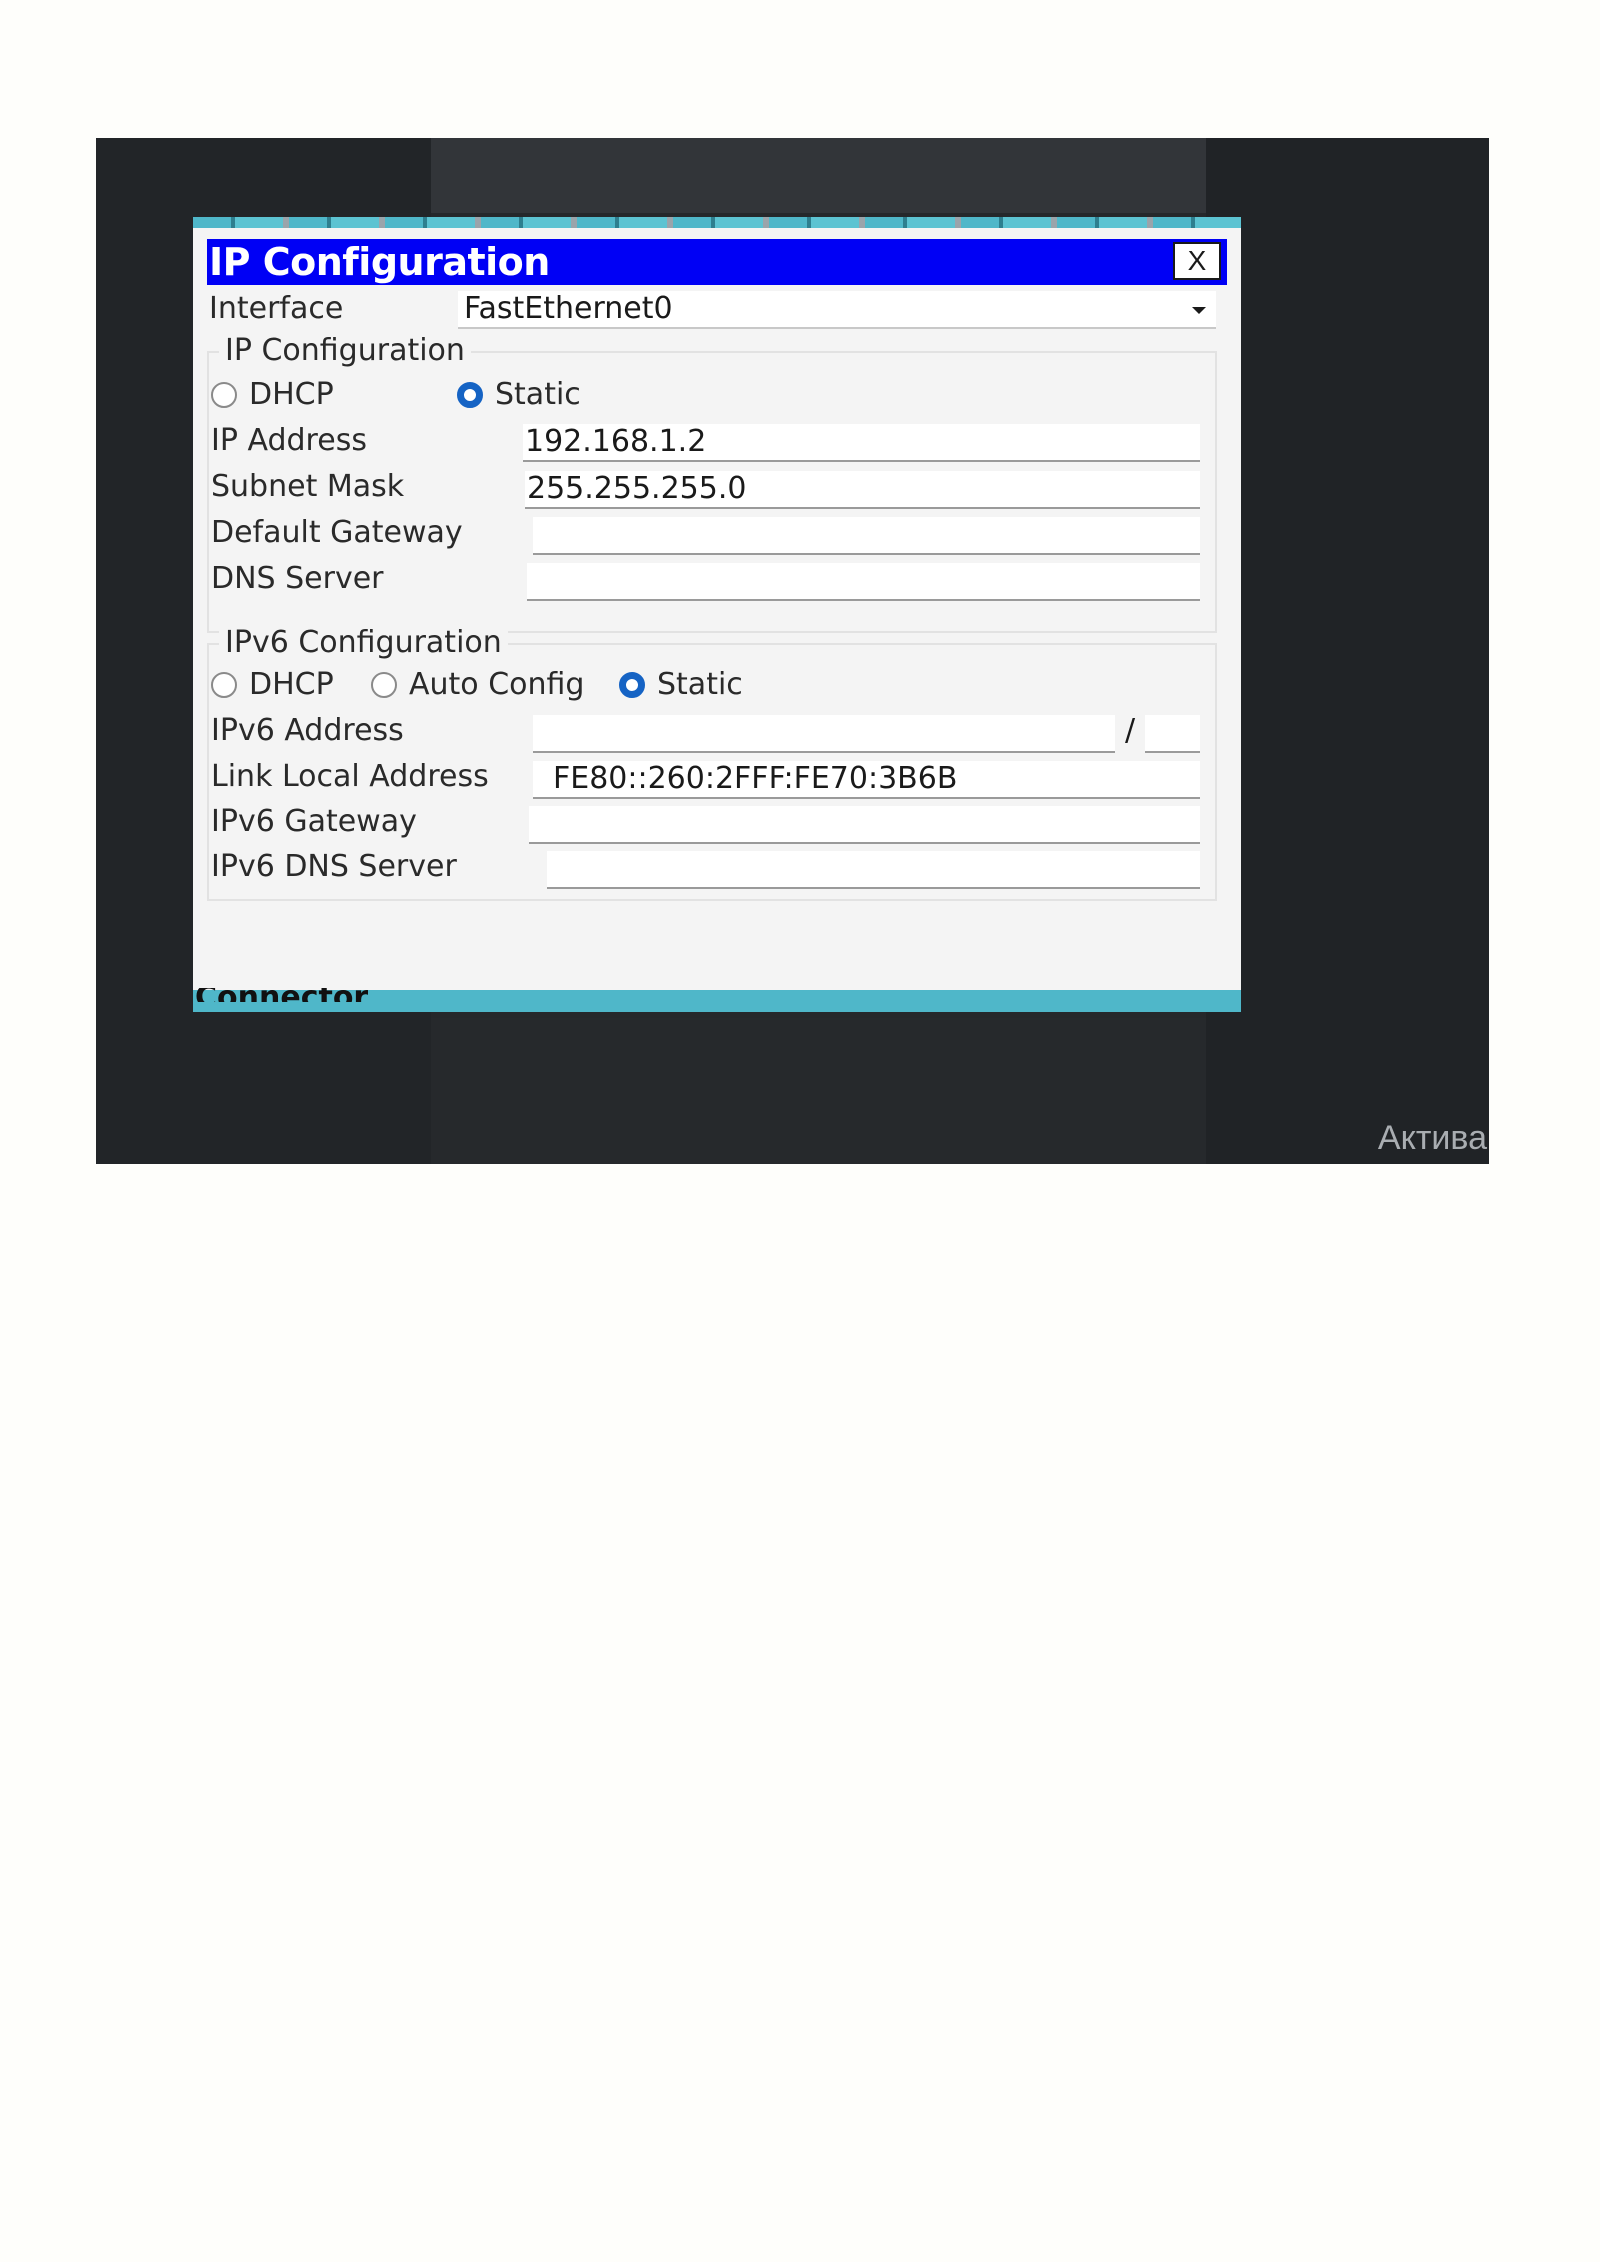 This screenshot has height=2262, width=1600. Describe the element at coordinates (700, 684) in the screenshot. I see `ipv6-static-label: Static` at that location.